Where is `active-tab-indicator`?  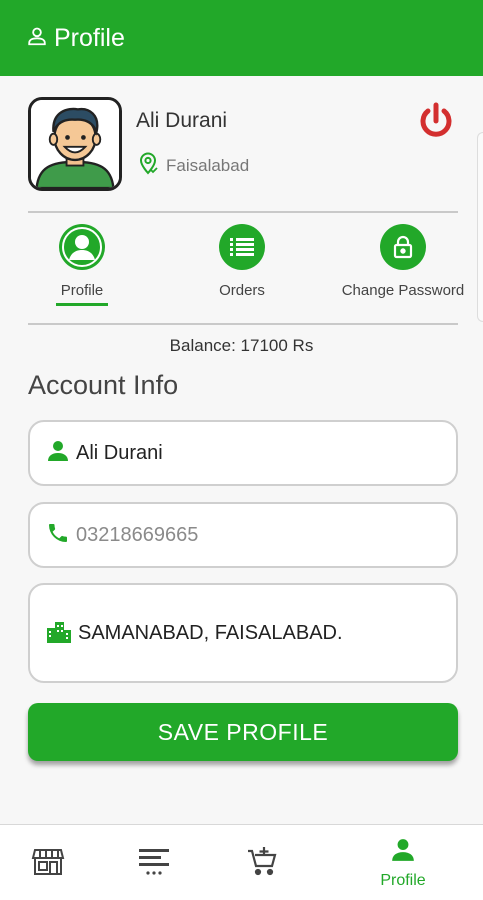
active-tab-indicator is located at coordinates (82, 304).